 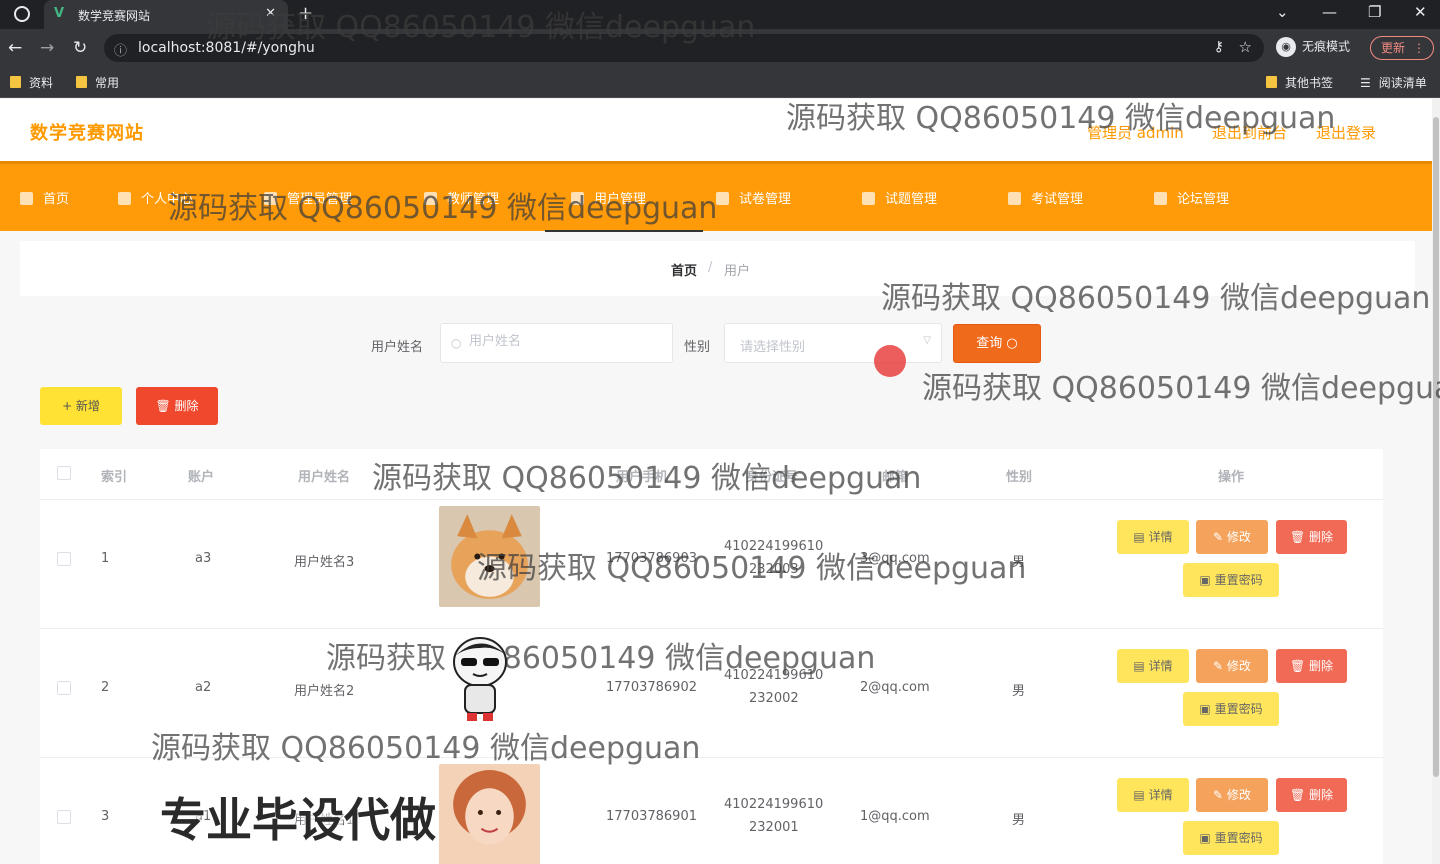 I want to click on site-info-icon: ⓘ, so click(x=120, y=49).